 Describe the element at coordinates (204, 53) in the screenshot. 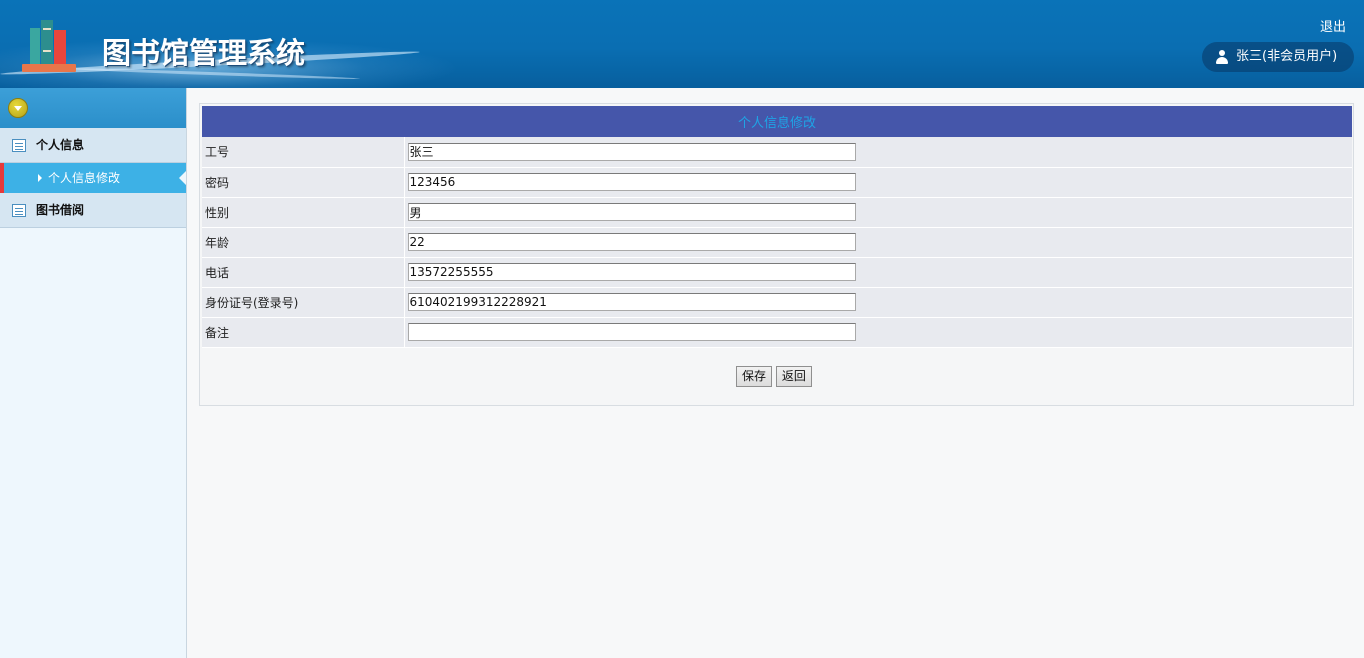

I see `app-title: 图书馆管理系统` at that location.